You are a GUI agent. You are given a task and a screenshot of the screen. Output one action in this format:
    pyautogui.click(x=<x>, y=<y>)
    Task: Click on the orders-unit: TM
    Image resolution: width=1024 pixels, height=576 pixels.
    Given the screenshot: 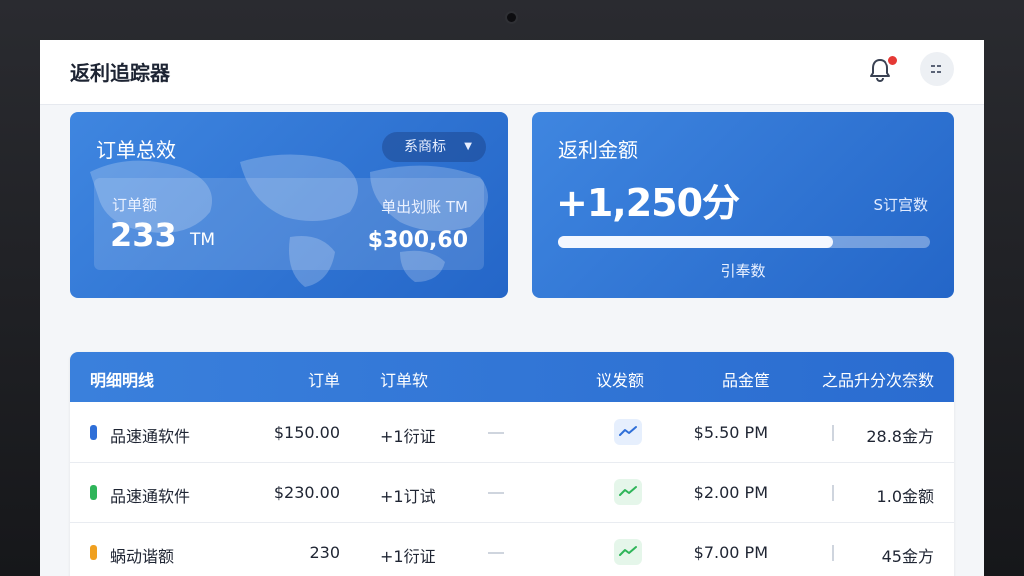 What is the action you would take?
    pyautogui.click(x=203, y=240)
    